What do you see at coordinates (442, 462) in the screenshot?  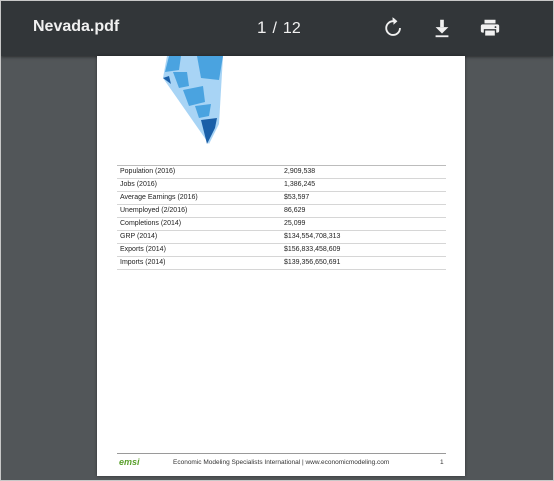 I see `footer-page-number: 1` at bounding box center [442, 462].